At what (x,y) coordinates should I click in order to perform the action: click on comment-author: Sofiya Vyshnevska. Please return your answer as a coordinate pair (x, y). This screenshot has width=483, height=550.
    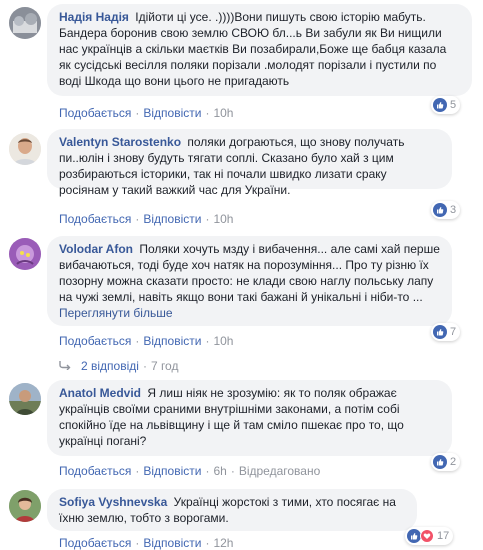
    Looking at the image, I should click on (113, 502).